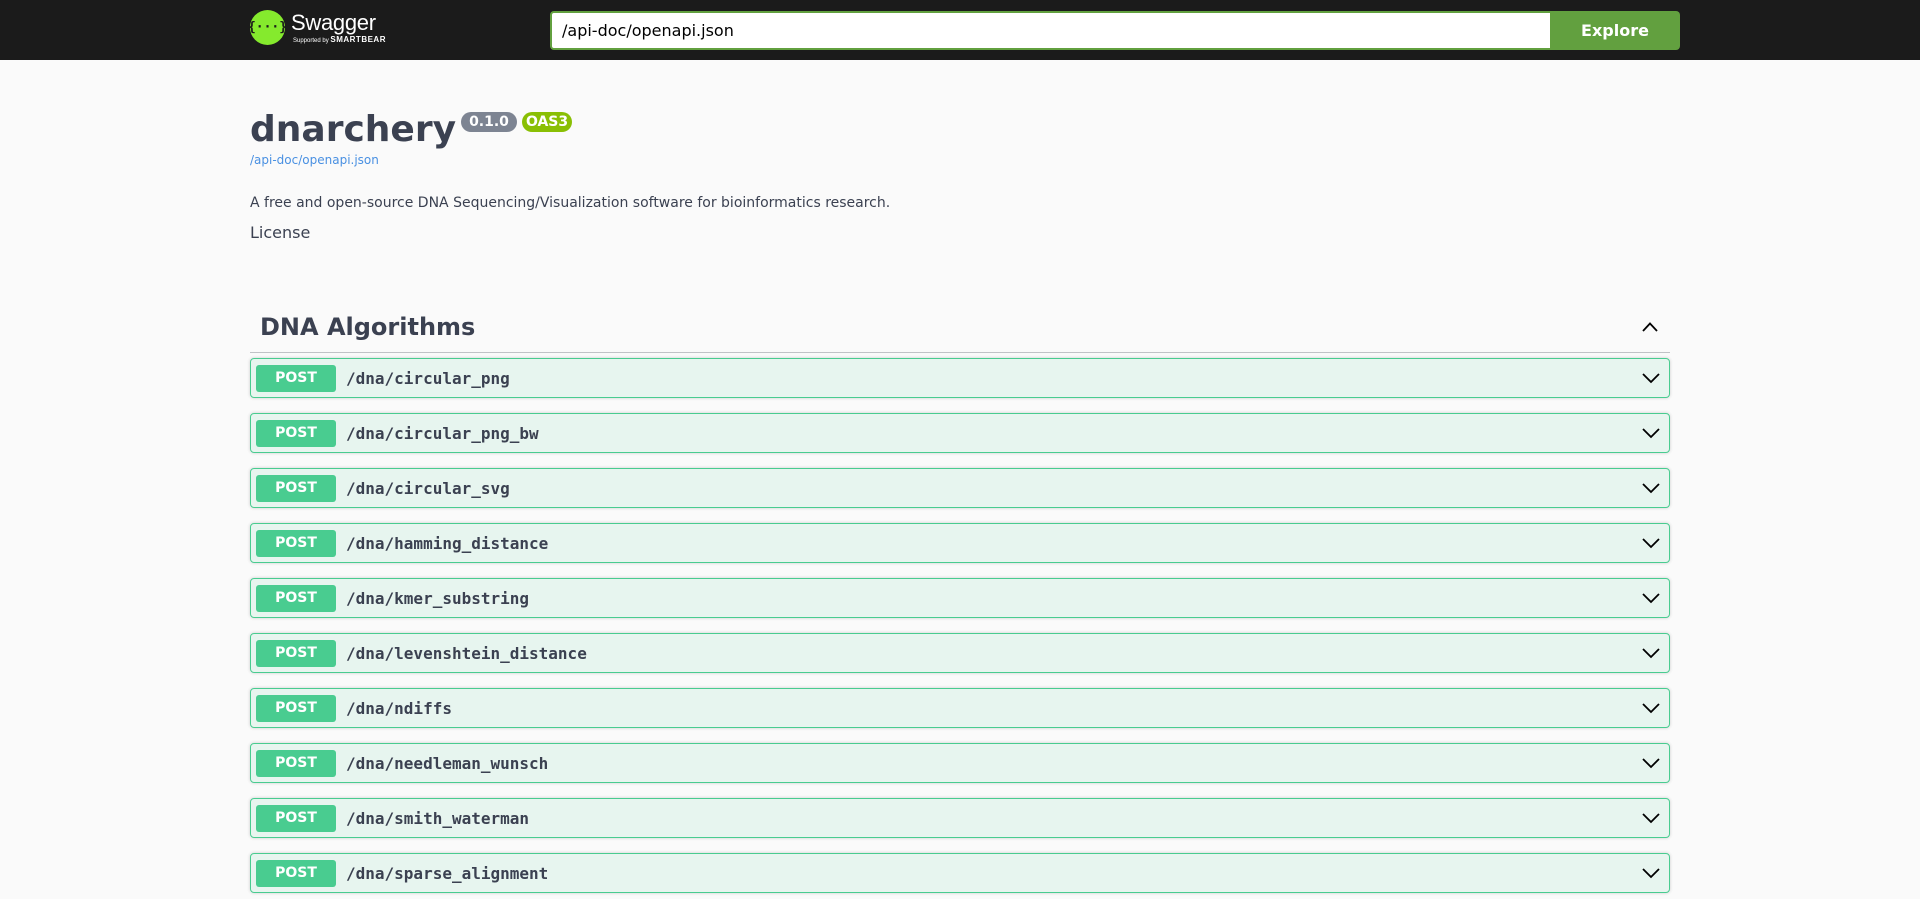  What do you see at coordinates (1615, 30) in the screenshot?
I see `explore-button: Explore` at bounding box center [1615, 30].